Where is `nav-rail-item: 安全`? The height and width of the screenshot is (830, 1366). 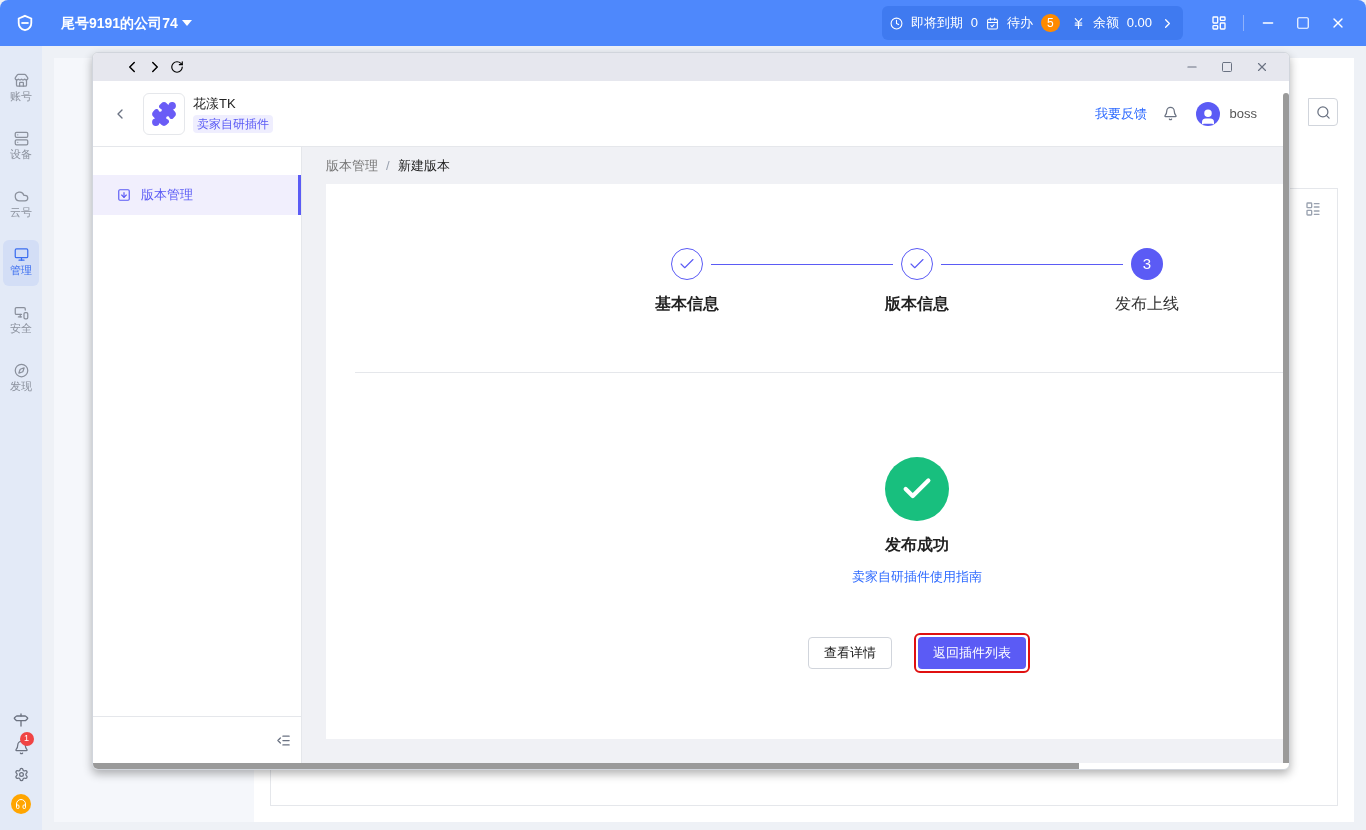
nav-rail-item: 安全 is located at coordinates (21, 321).